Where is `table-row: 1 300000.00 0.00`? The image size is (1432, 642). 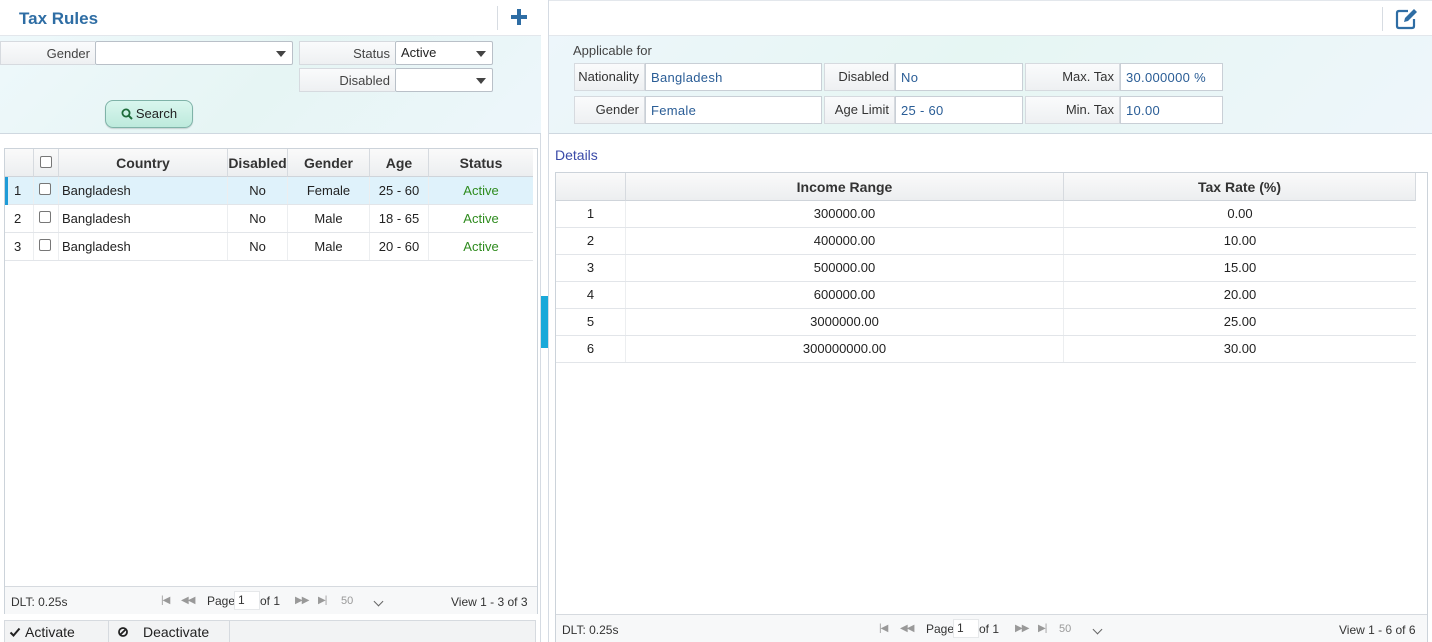
table-row: 1 300000.00 0.00 is located at coordinates (986, 214).